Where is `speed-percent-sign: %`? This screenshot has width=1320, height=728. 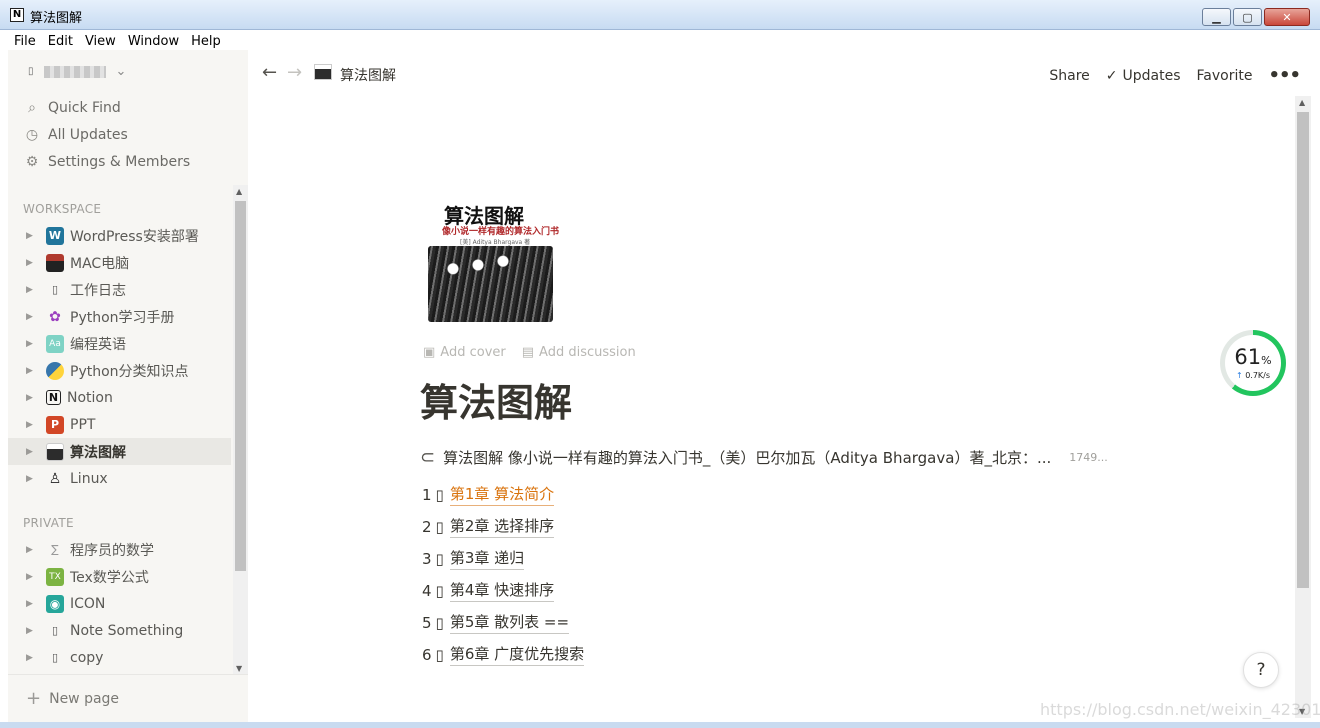
speed-percent-sign: % is located at coordinates (1266, 360).